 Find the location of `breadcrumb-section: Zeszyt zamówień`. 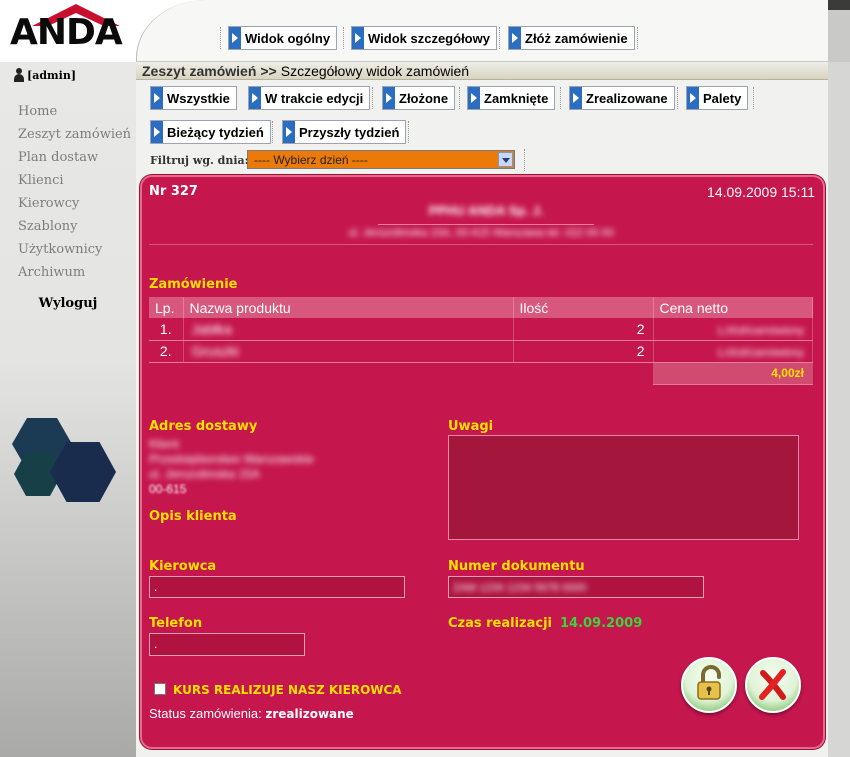

breadcrumb-section: Zeszyt zamówień is located at coordinates (199, 71).